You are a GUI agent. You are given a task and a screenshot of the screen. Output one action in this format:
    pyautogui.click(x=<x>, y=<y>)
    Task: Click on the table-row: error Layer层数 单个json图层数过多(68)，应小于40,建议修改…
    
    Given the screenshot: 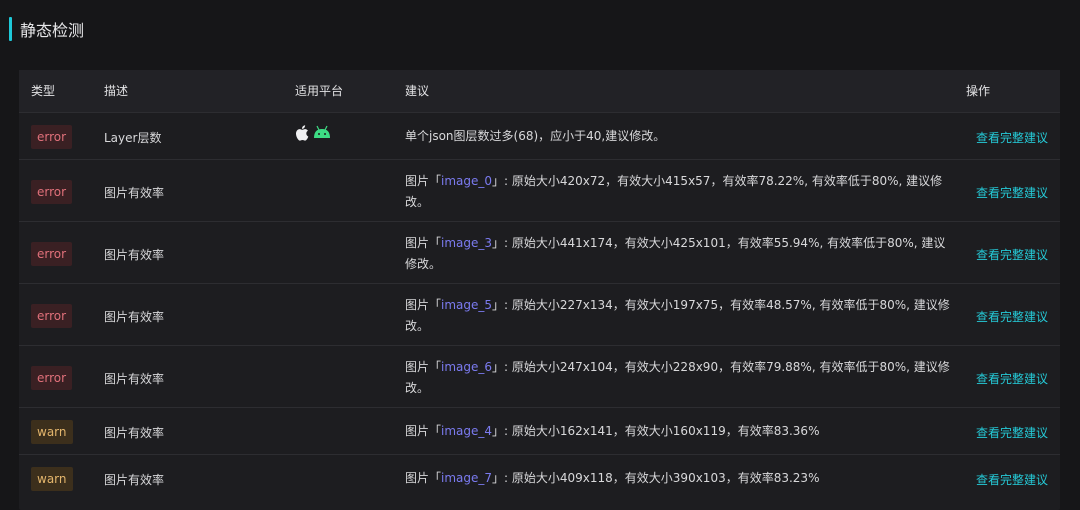 What is the action you would take?
    pyautogui.click(x=539, y=136)
    